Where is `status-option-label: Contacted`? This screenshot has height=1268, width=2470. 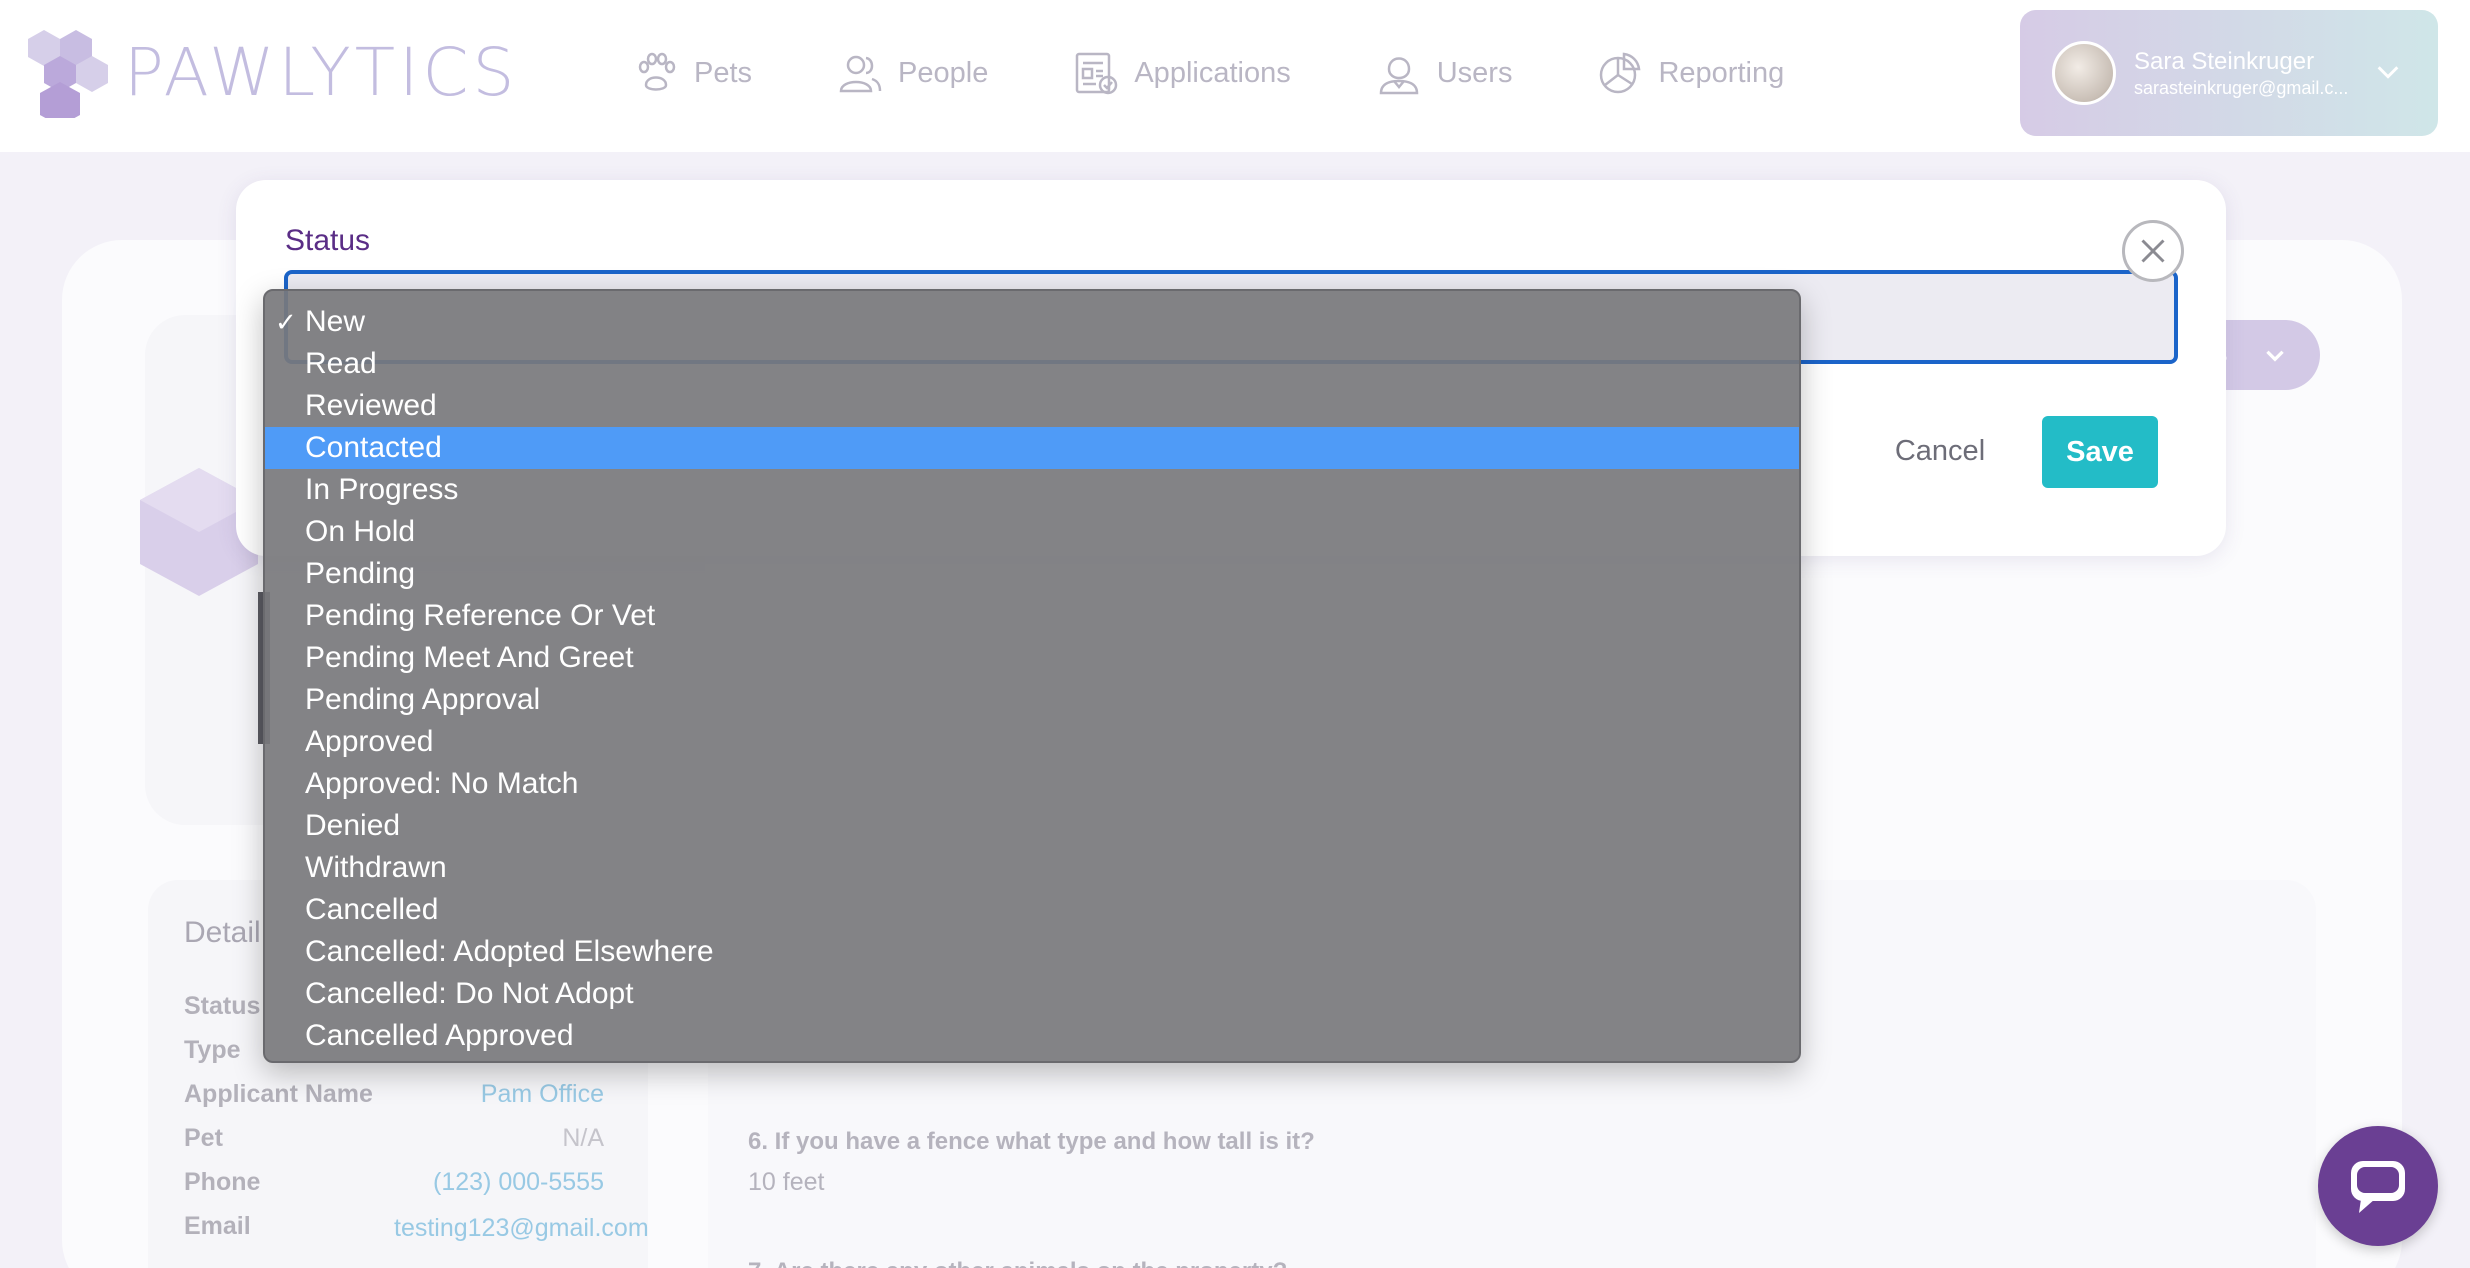 status-option-label: Contacted is located at coordinates (373, 447).